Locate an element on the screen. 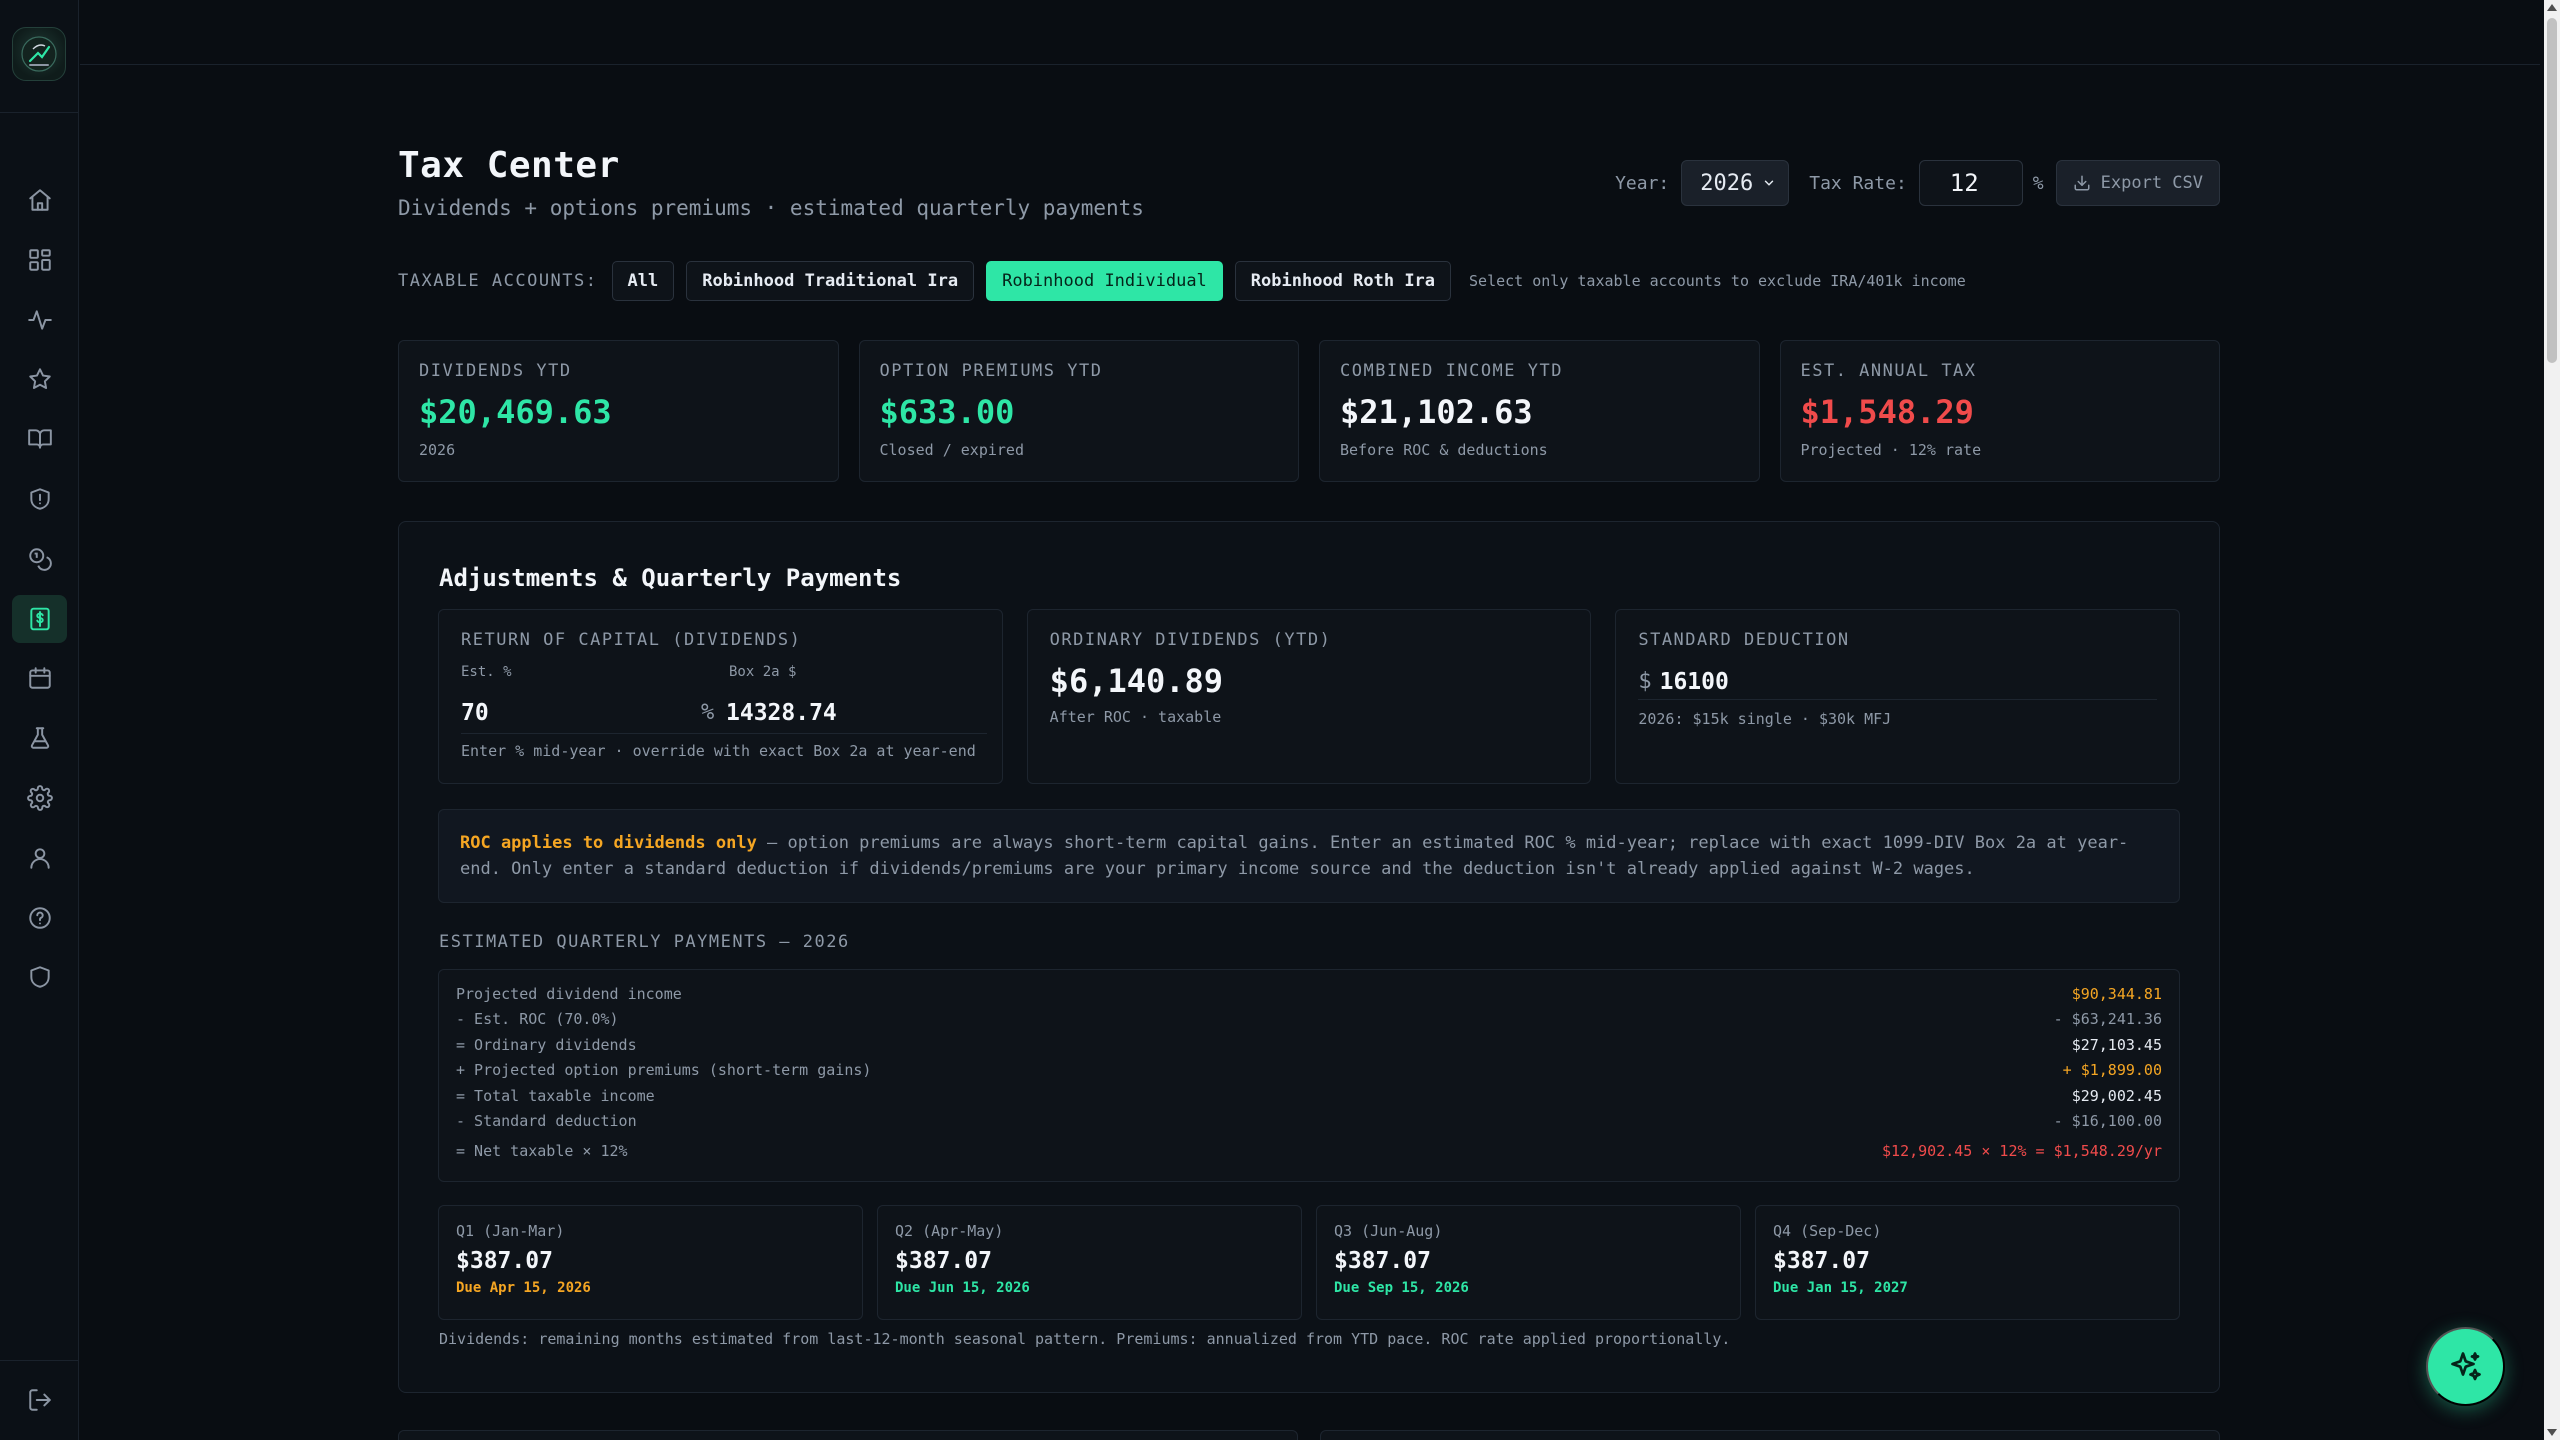 This screenshot has height=1440, width=2560. row-value: + $1,899.00 is located at coordinates (2112, 1070).